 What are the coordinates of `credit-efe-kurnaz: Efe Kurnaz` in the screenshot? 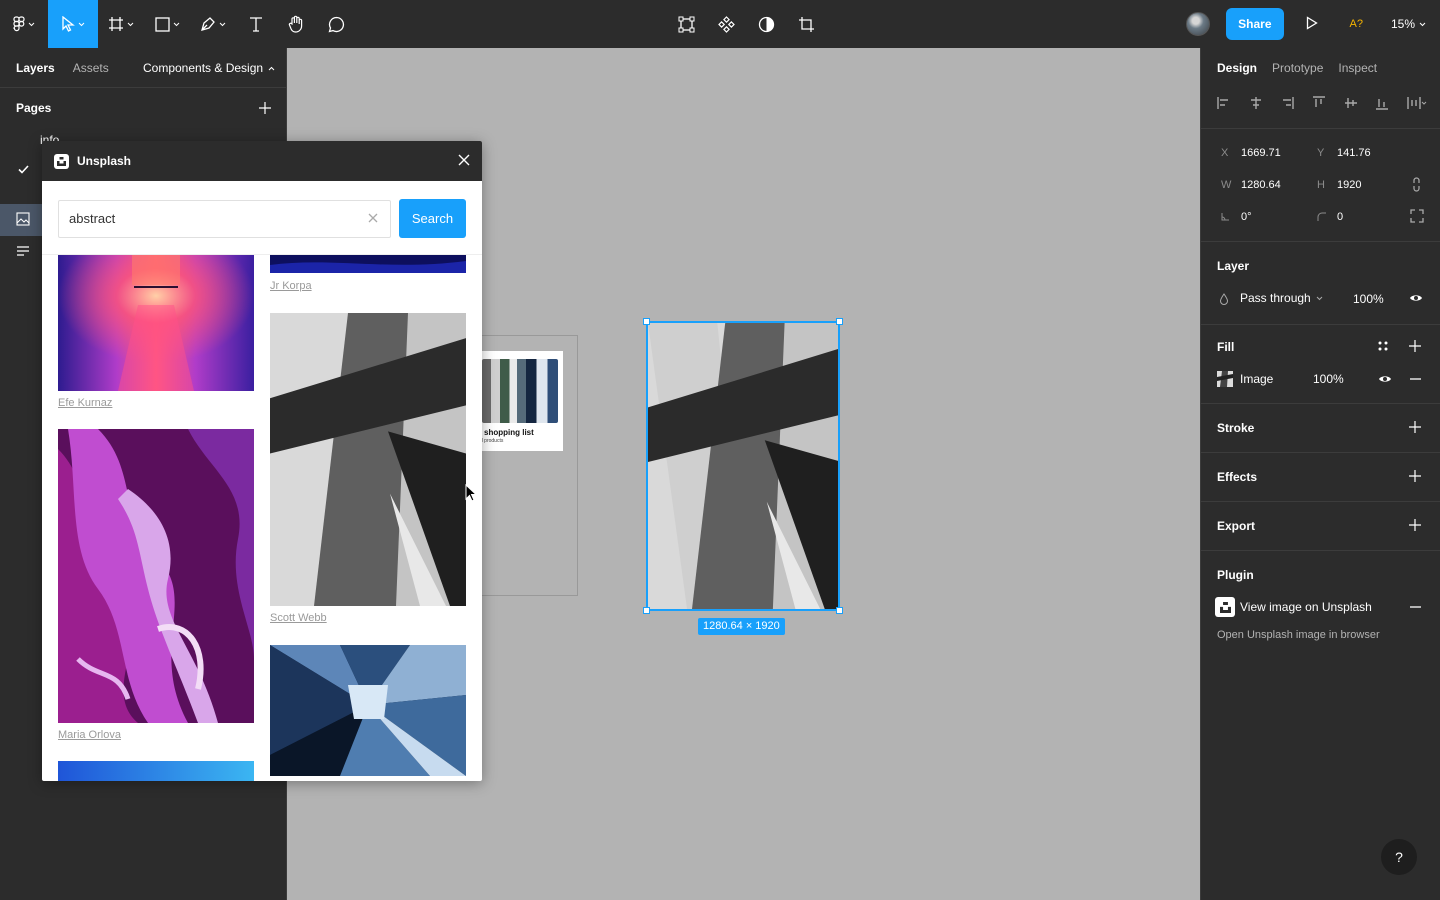 It's located at (85, 403).